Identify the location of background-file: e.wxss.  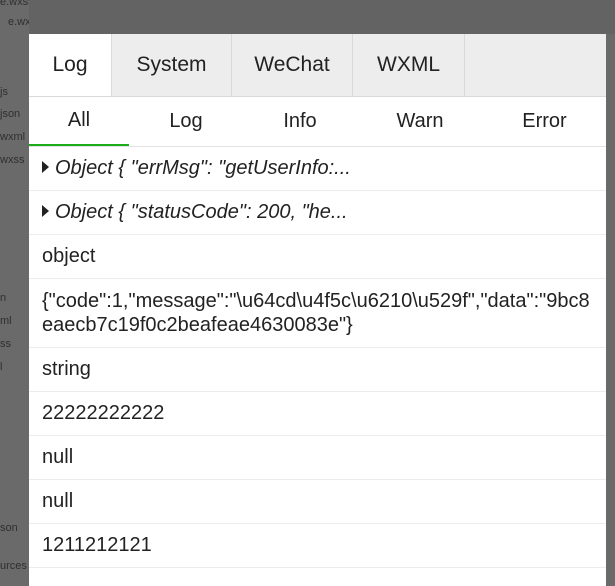
(14, 4).